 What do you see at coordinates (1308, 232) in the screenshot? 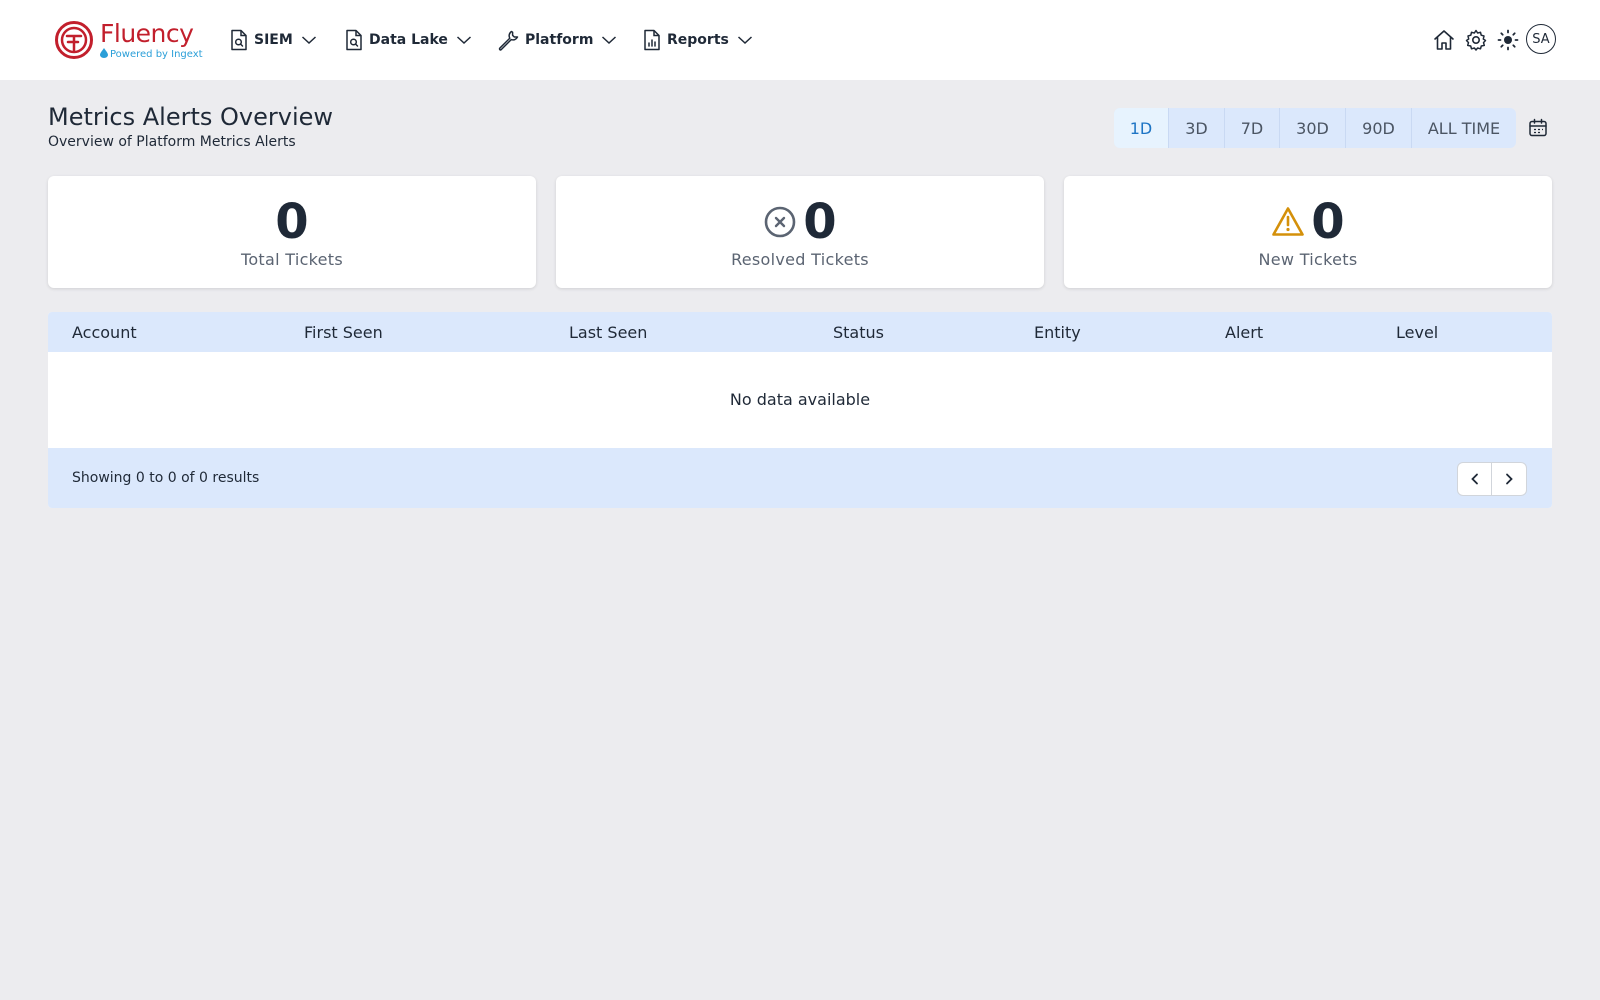
I see `new-tickets-card: 0 New Tickets` at bounding box center [1308, 232].